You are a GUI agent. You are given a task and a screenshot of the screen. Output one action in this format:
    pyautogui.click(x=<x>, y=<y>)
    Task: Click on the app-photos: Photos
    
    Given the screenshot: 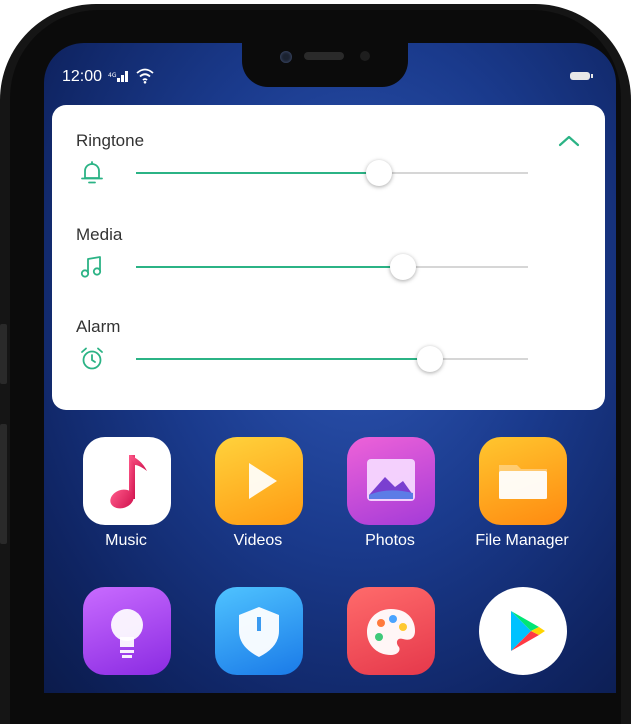 What is the action you would take?
    pyautogui.click(x=385, y=502)
    